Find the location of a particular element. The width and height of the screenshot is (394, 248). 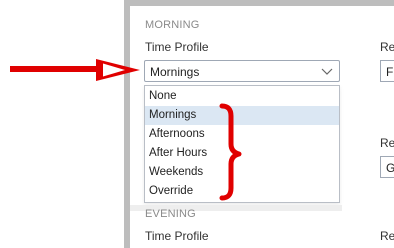

red-brace-icon is located at coordinates (230, 152).